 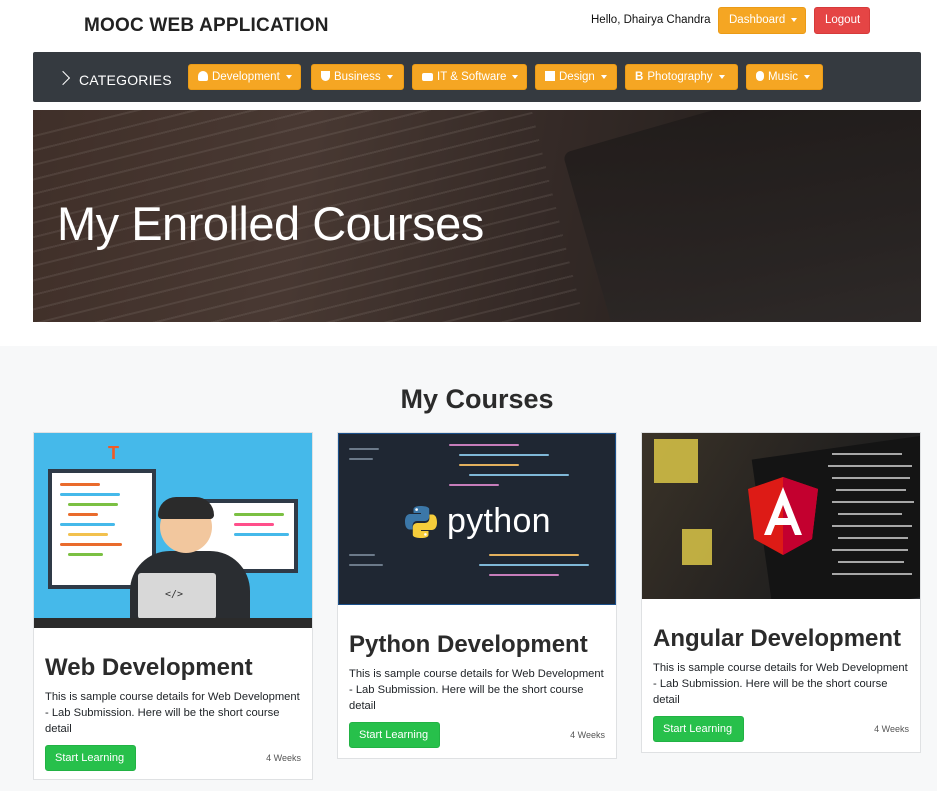 I want to click on categories-toggle: CATEGORIES, so click(x=116, y=80).